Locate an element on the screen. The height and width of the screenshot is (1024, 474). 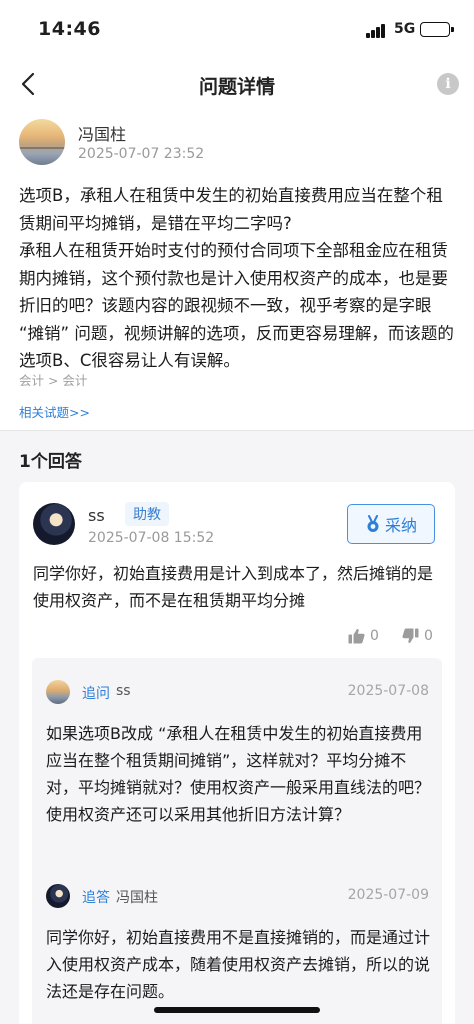
adopt-button: 采纳 is located at coordinates (391, 524).